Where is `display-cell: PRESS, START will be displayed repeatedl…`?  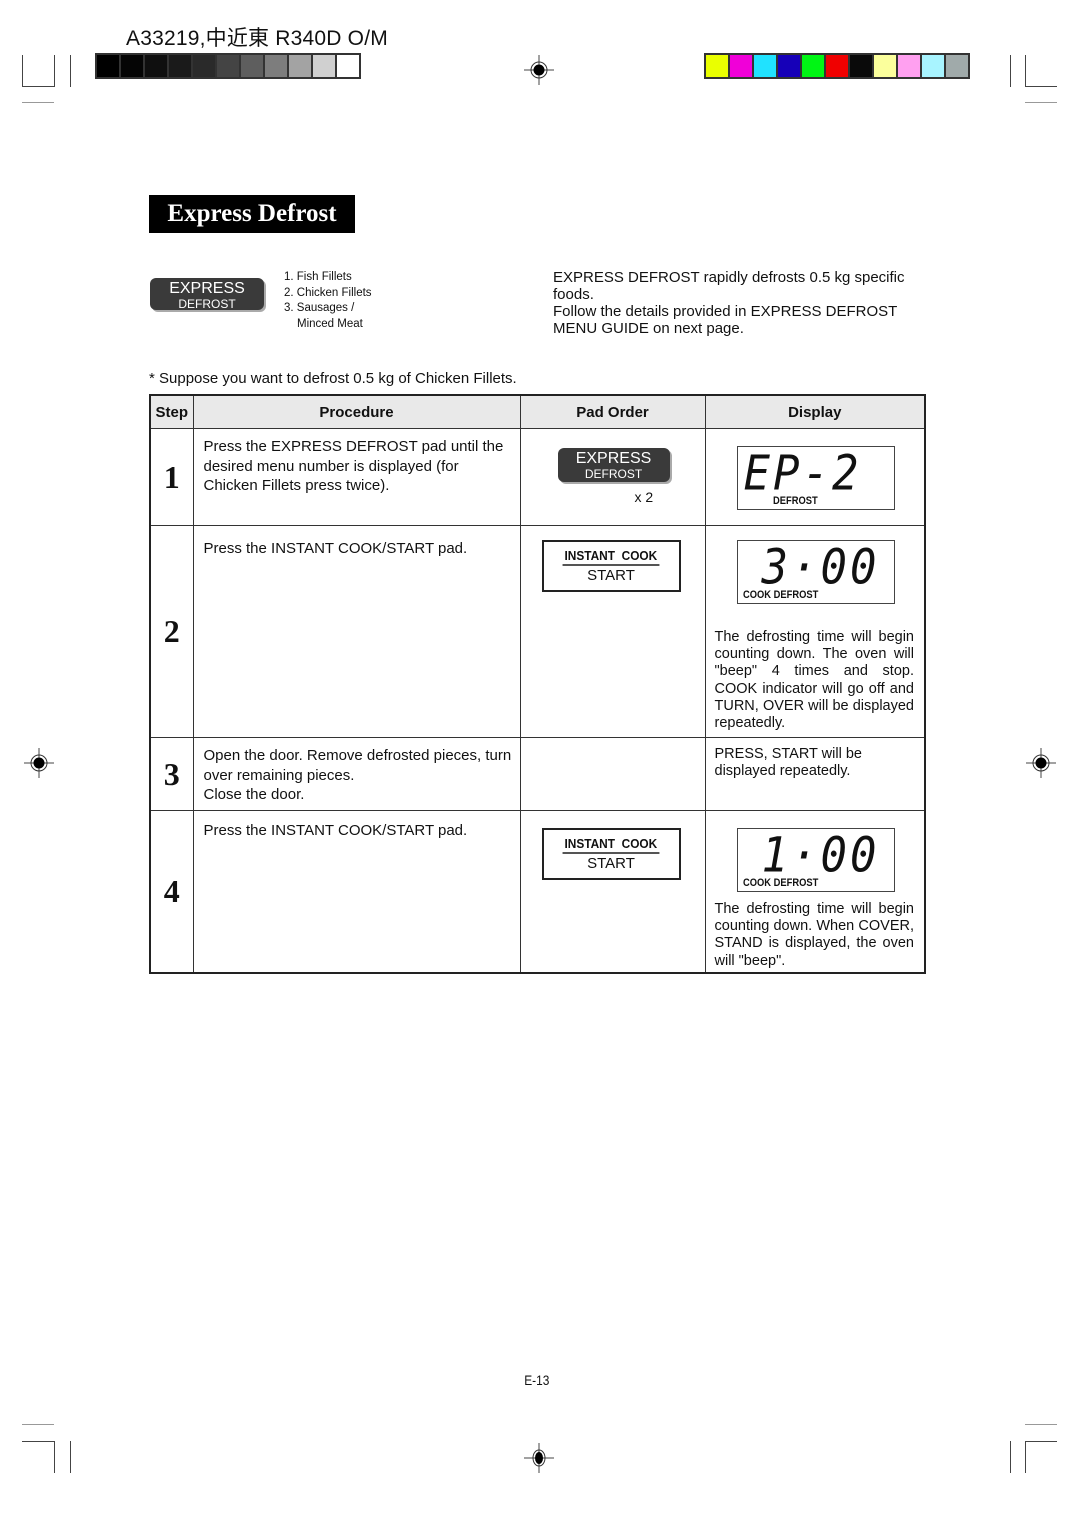 display-cell: PRESS, START will be displayed repeatedl… is located at coordinates (815, 774).